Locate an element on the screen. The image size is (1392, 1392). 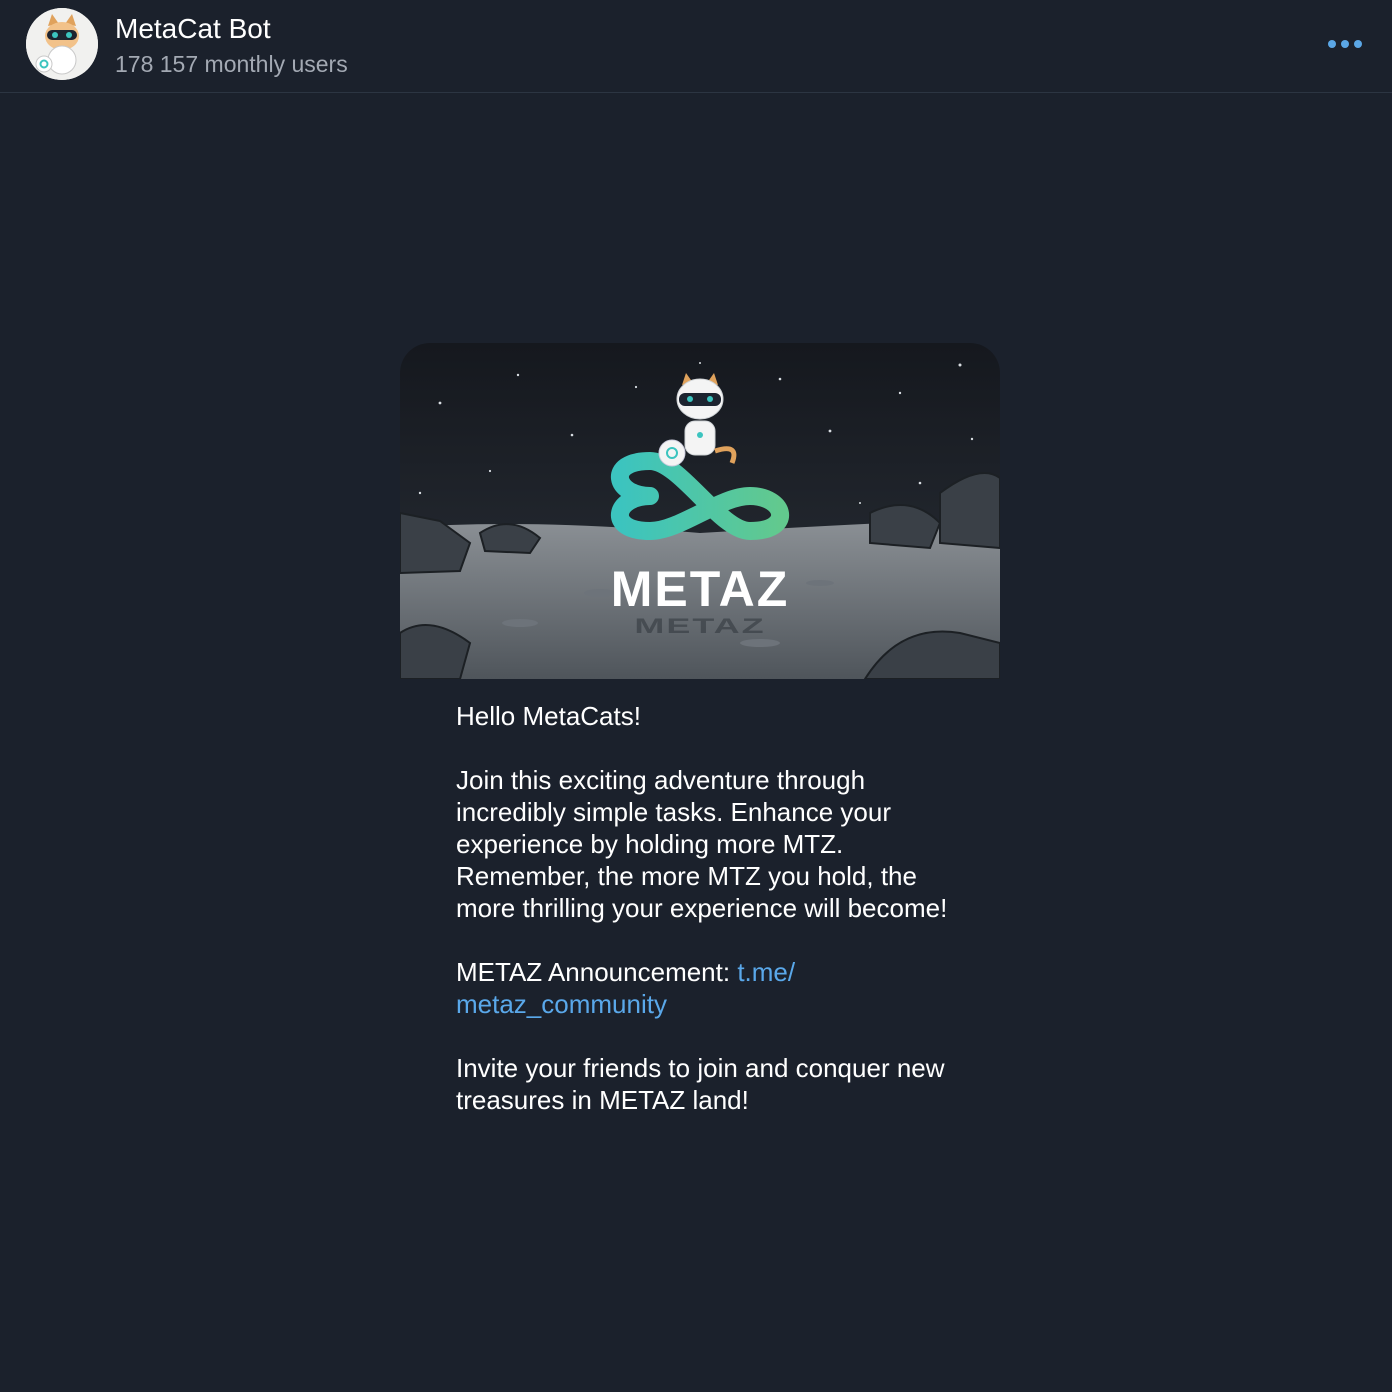
moon-landscape-illustration: METAZ METAZ is located at coordinates (700, 511).